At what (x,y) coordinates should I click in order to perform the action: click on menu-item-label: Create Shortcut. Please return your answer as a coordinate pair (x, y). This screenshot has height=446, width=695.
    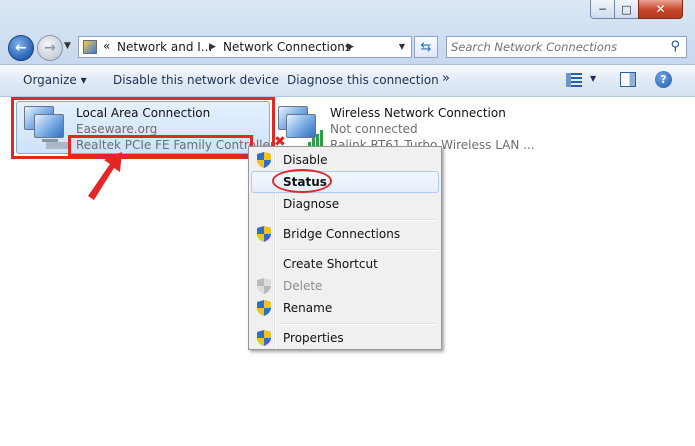
    Looking at the image, I should click on (330, 264).